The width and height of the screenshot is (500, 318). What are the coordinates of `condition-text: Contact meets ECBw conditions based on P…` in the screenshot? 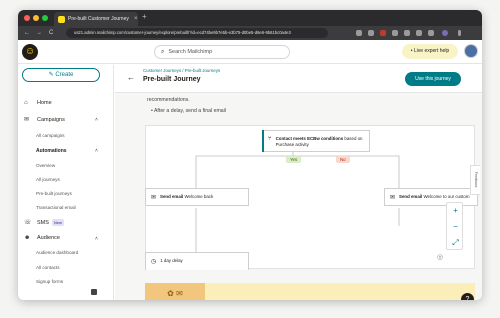 It's located at (319, 142).